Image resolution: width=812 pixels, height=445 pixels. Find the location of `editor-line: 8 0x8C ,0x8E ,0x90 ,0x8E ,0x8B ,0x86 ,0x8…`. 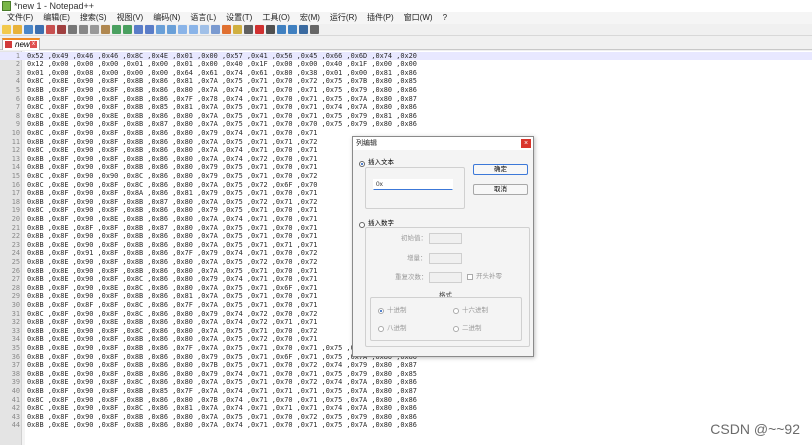

editor-line: 8 0x8C ,0x8E ,0x90 ,0x8E ,0x8B ,0x86 ,0x8… is located at coordinates (406, 116).